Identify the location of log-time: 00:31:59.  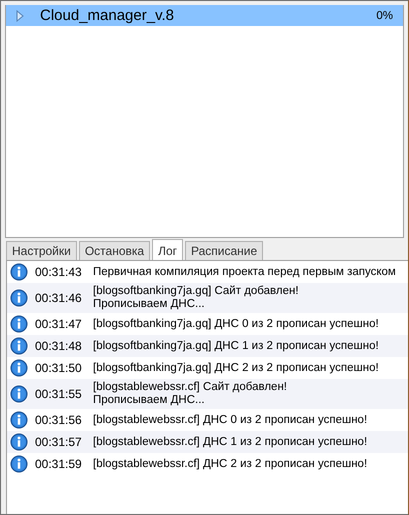
(59, 464).